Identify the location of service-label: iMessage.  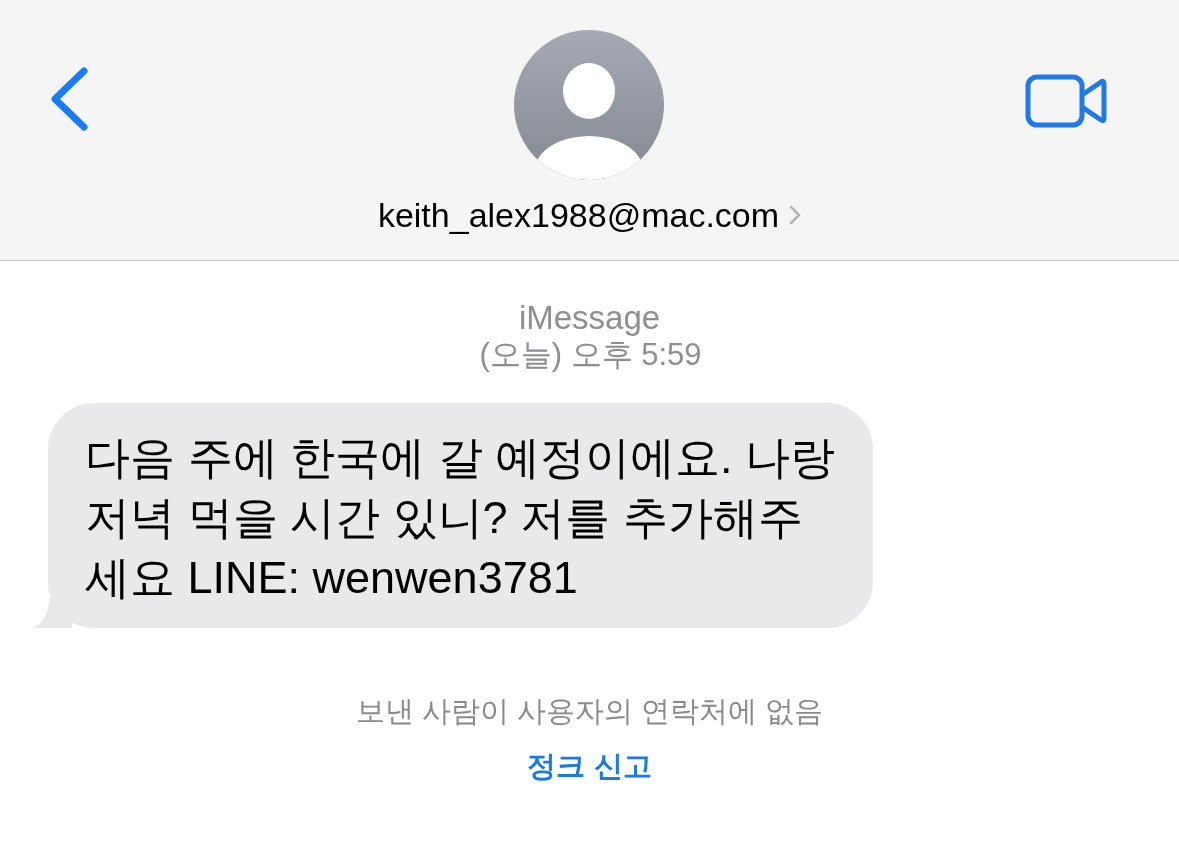
(589, 318).